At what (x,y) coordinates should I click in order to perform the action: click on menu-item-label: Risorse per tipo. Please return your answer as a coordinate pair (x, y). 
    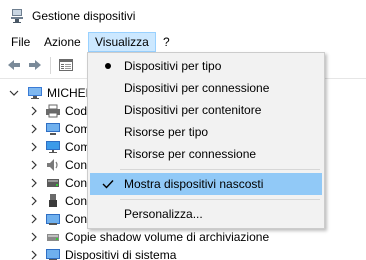
    Looking at the image, I should click on (166, 132).